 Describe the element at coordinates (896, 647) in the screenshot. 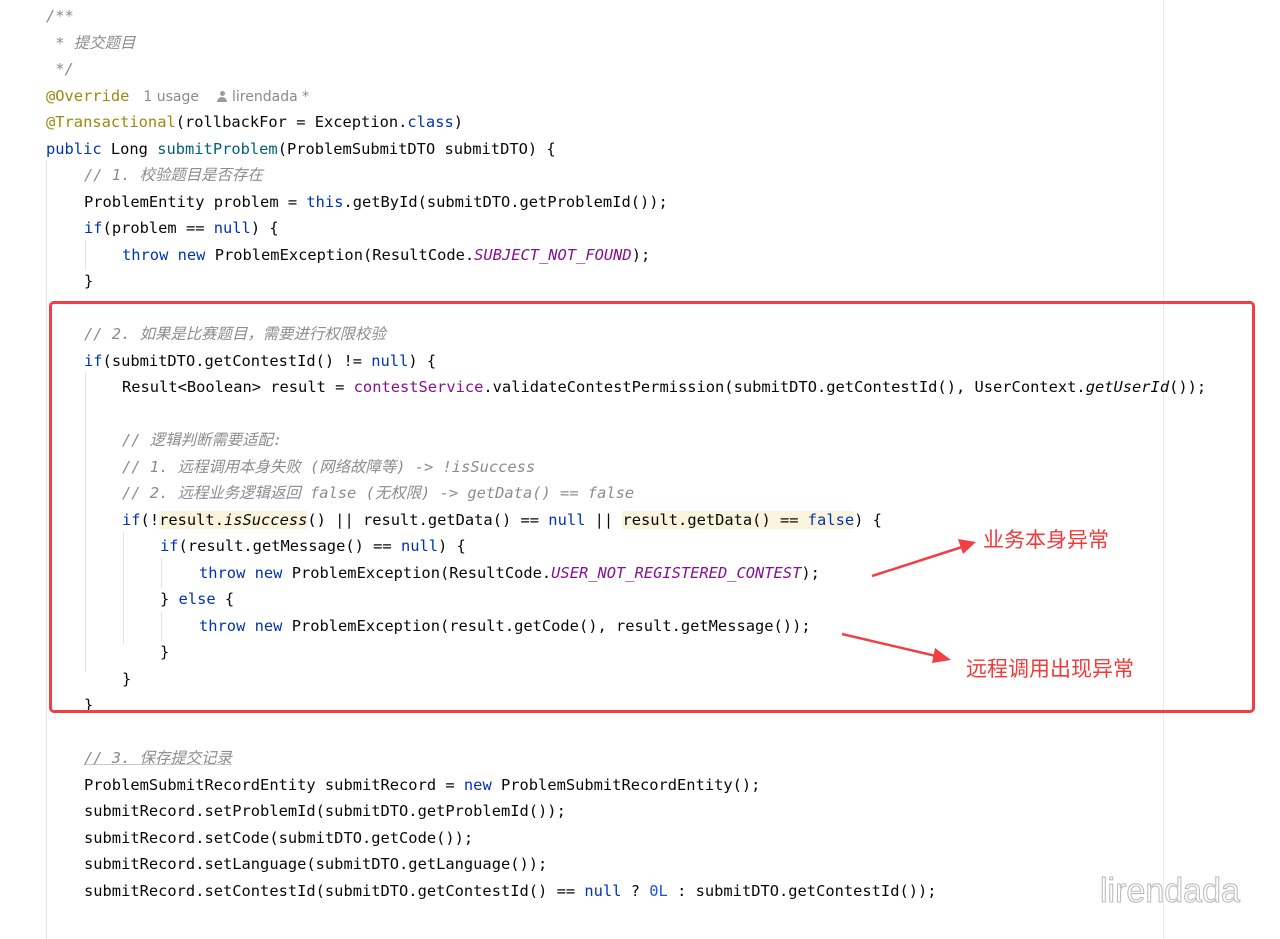

I see `arrow-remote-error` at that location.